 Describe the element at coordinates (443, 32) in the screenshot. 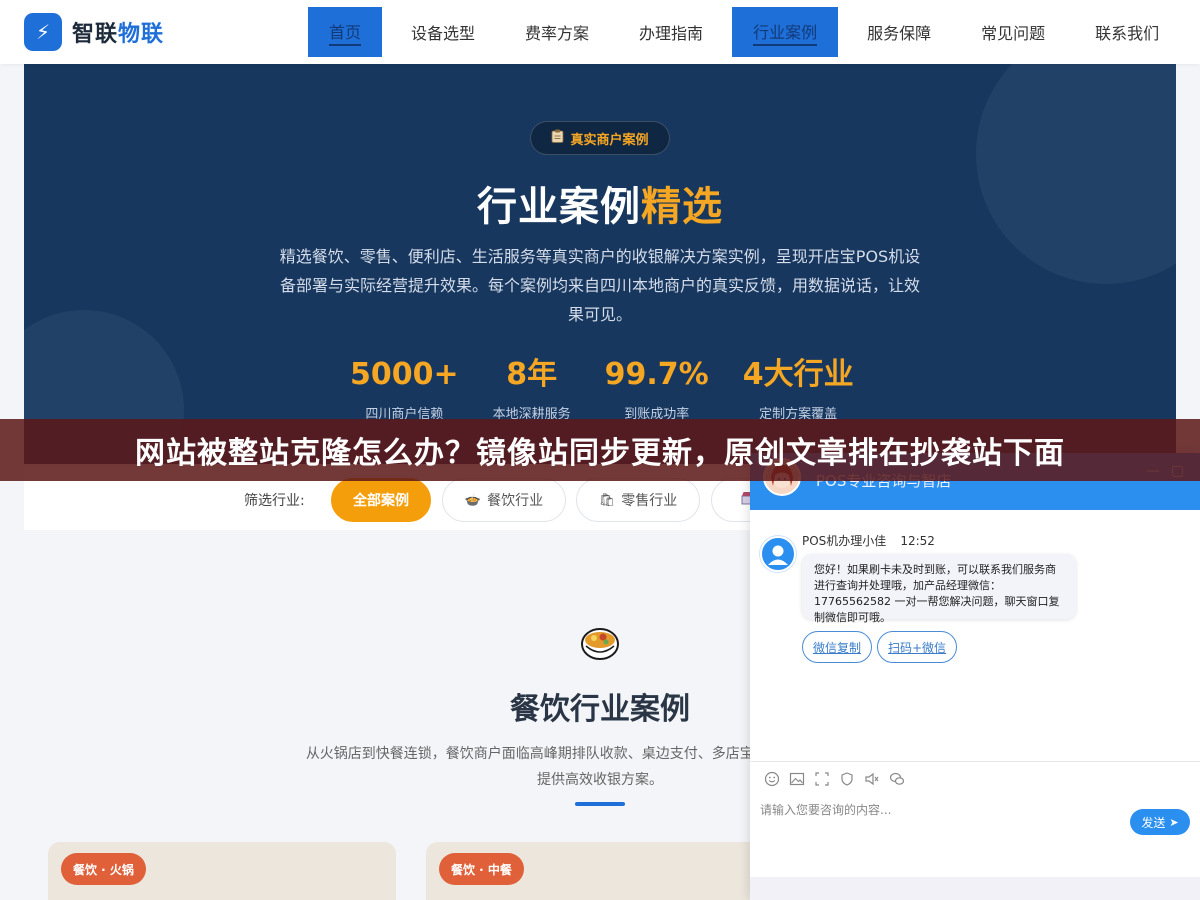

I see `nav-device-selection: 设备选型` at that location.